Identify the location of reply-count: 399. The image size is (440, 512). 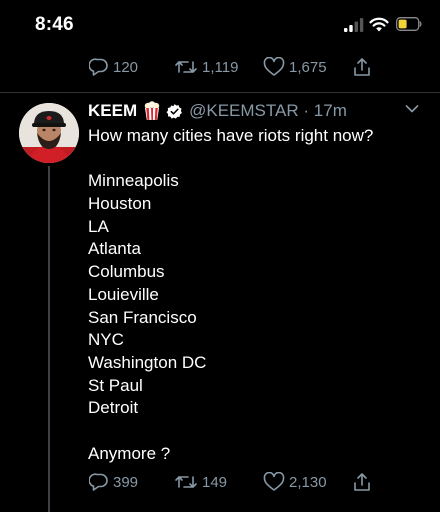
(126, 482).